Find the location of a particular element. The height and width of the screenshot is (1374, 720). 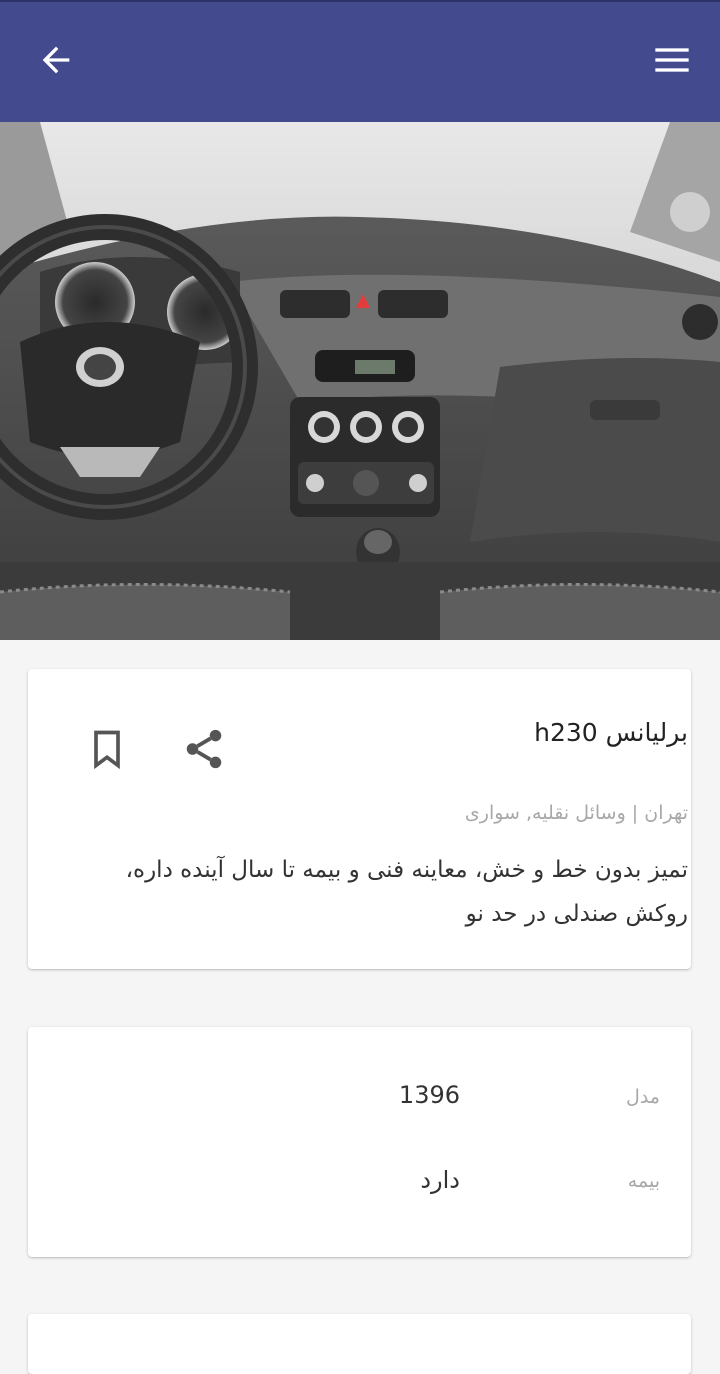

arrow-left-icon is located at coordinates (56, 60).